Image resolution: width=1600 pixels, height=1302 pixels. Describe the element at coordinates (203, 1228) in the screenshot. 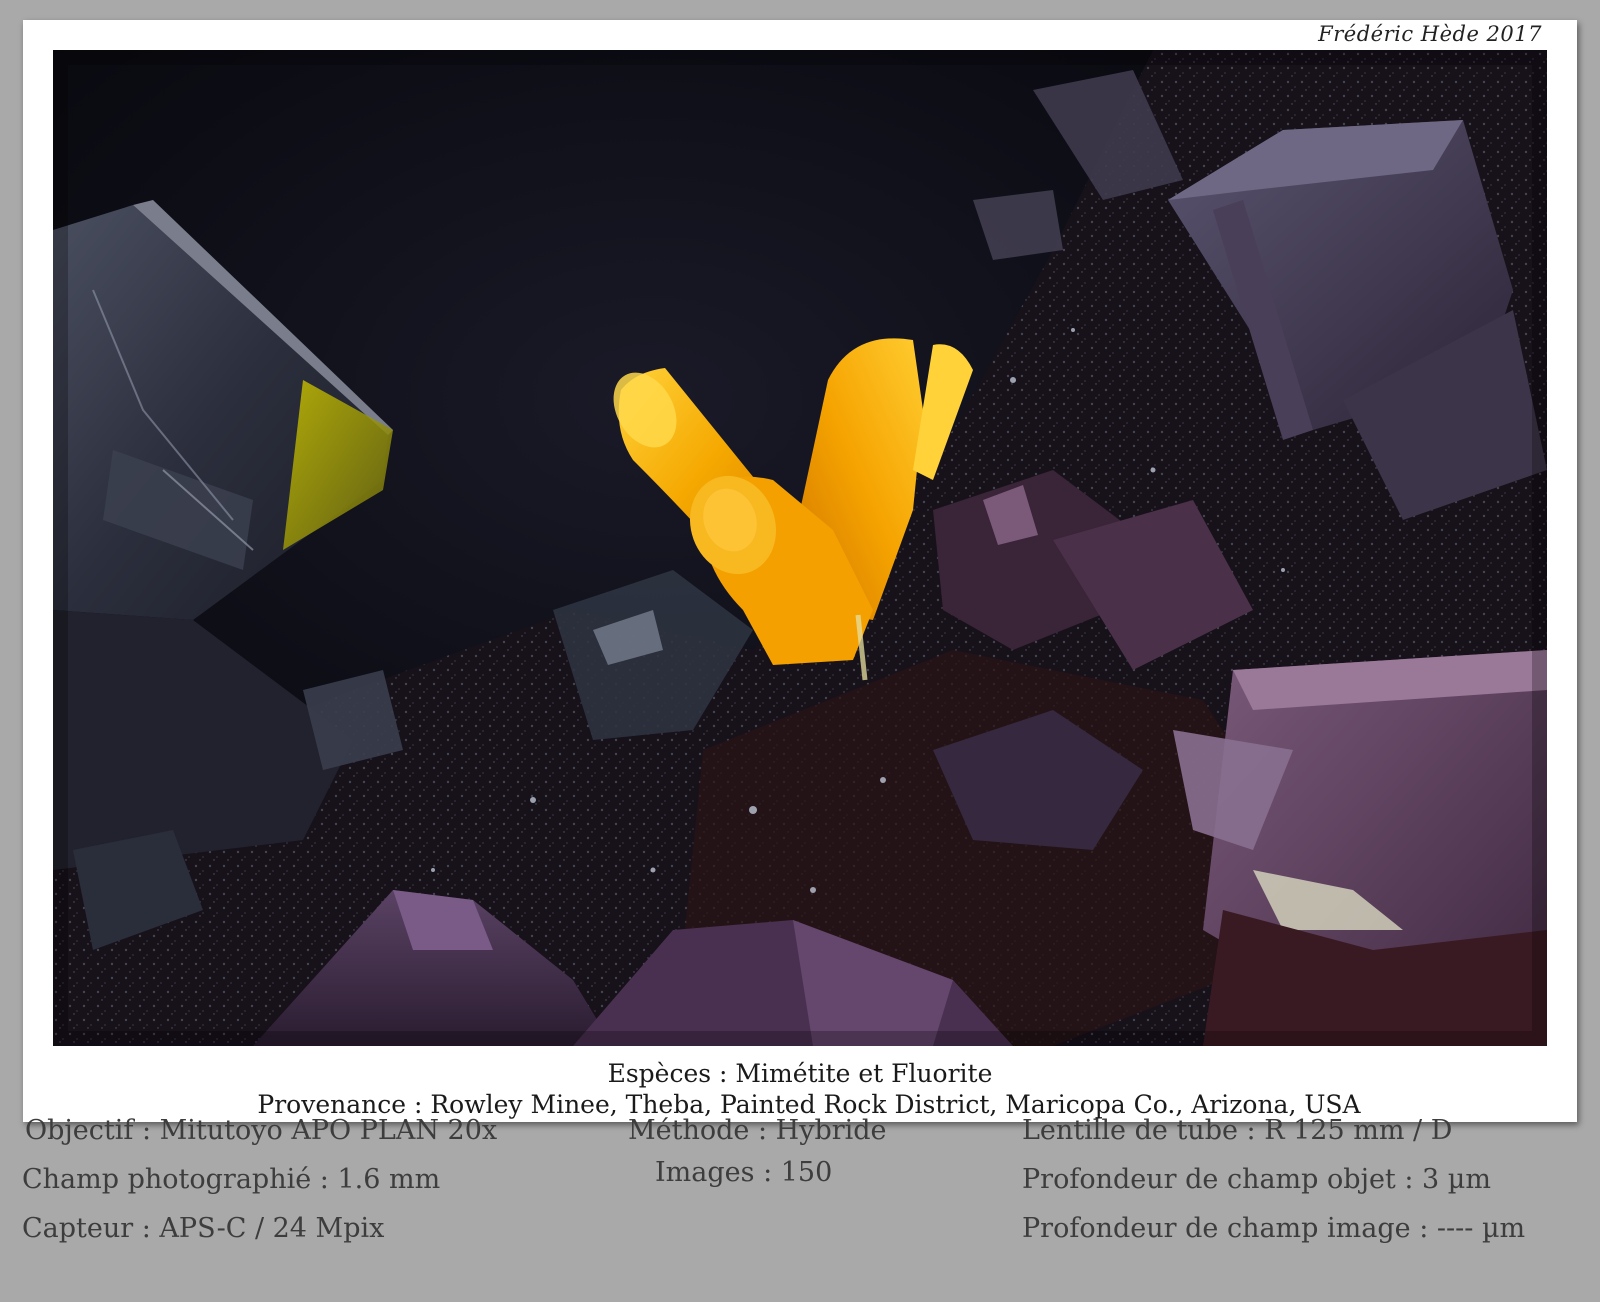

I see `spec-sensor: Capteur : APS-C / 24 Mpix` at that location.